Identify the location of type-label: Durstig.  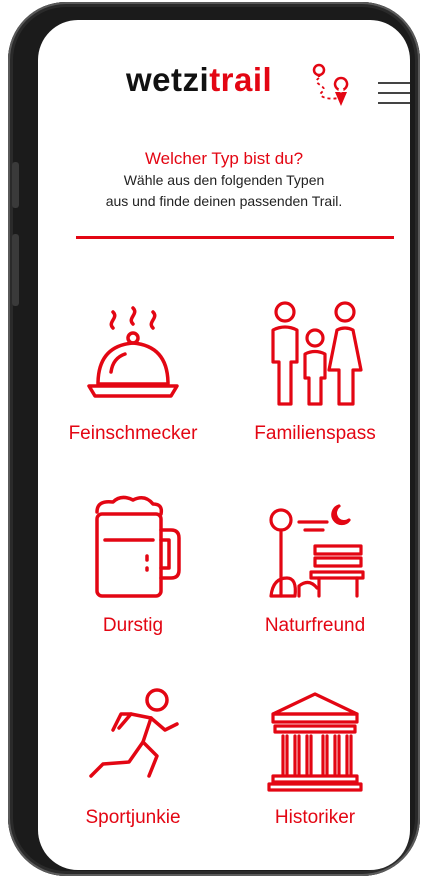
(133, 625).